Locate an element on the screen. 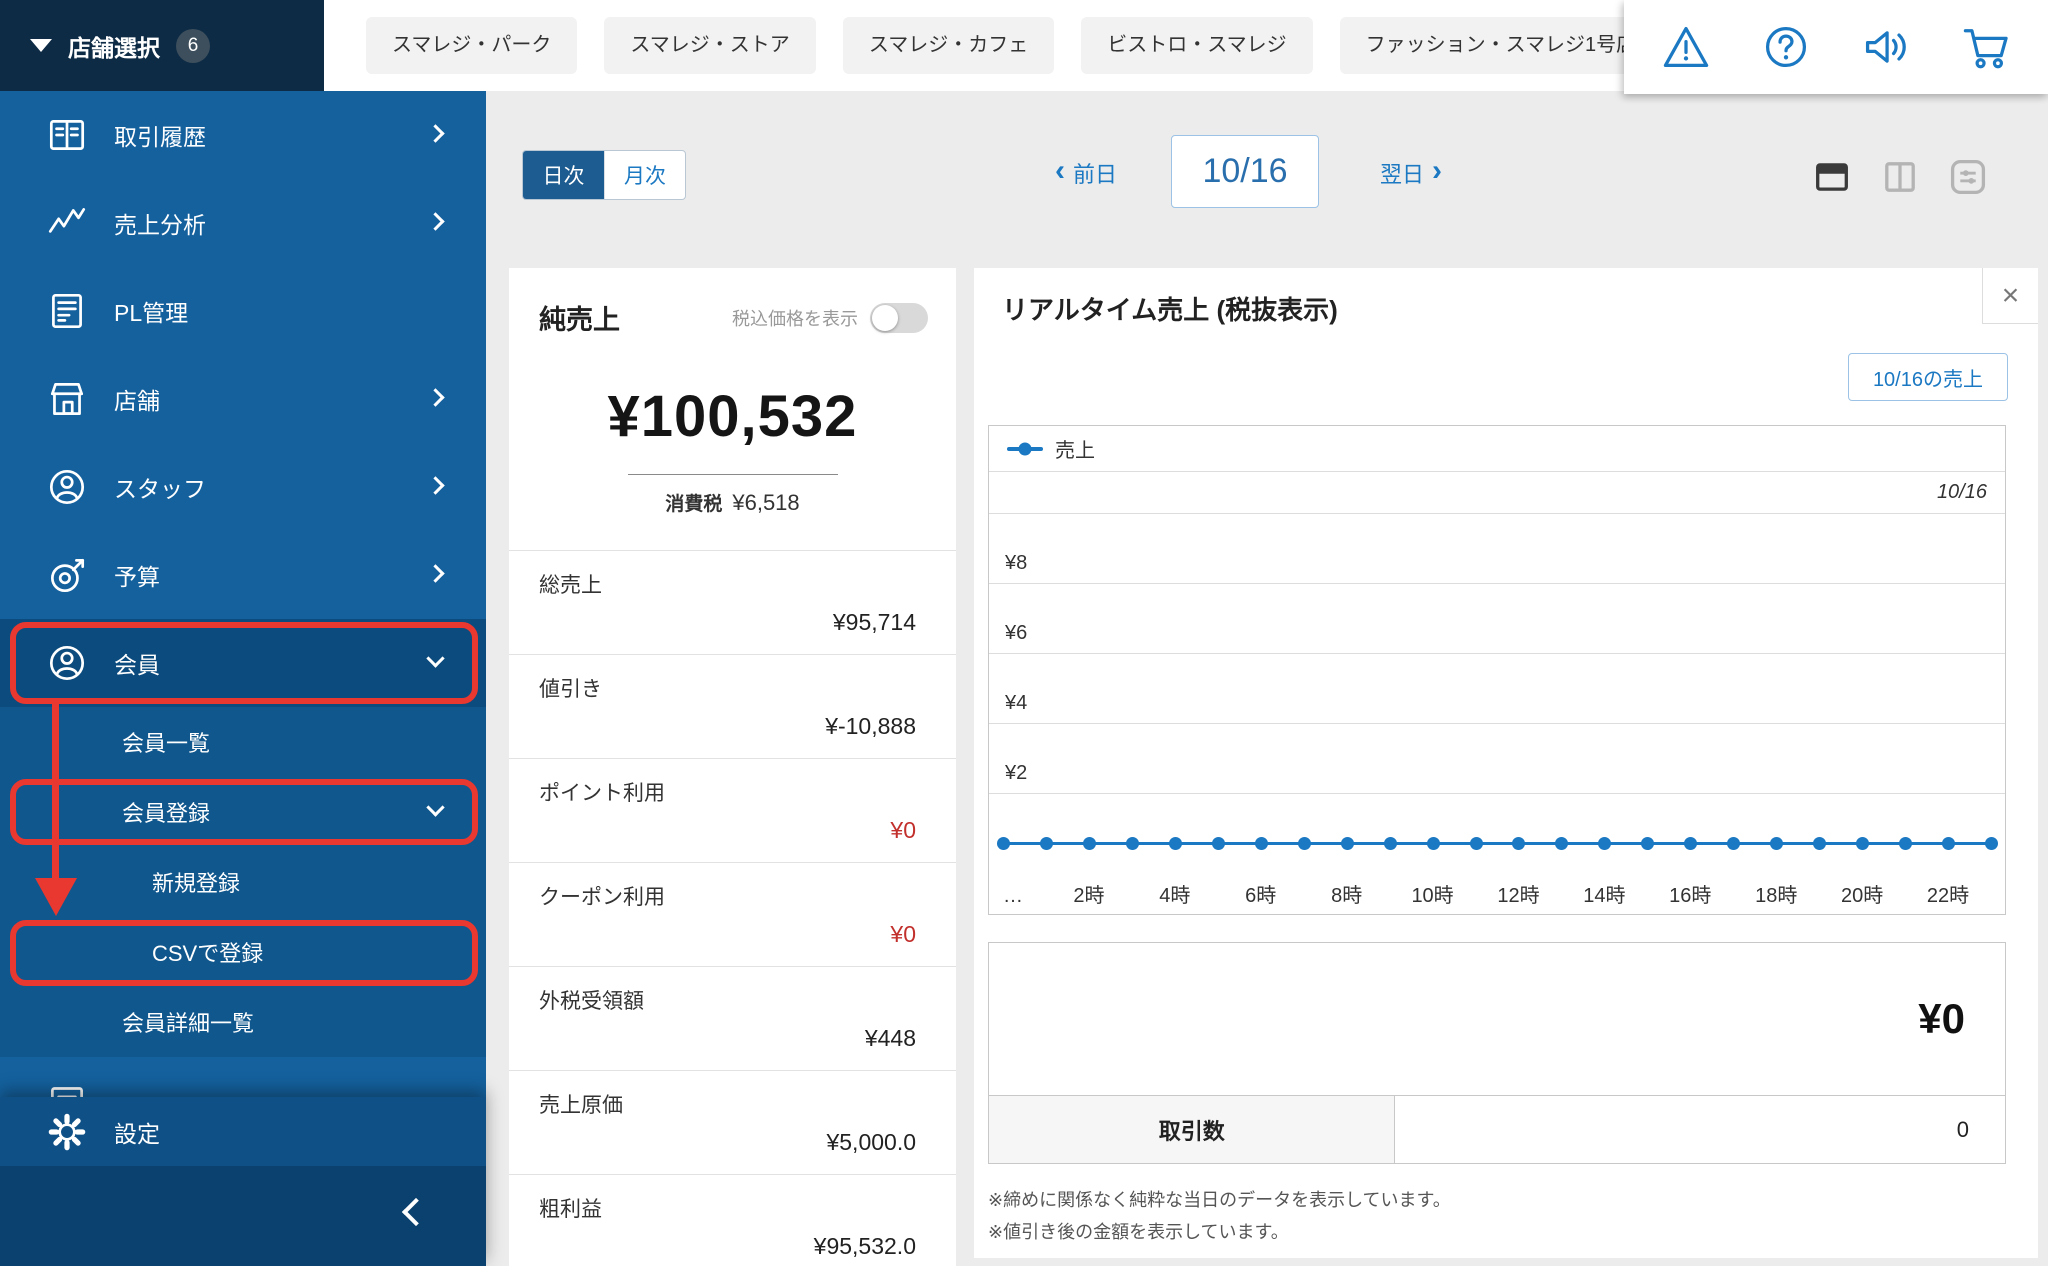 This screenshot has height=1266, width=2048. sidebar-subitem-label: 会員詳細一覧 is located at coordinates (188, 1023).